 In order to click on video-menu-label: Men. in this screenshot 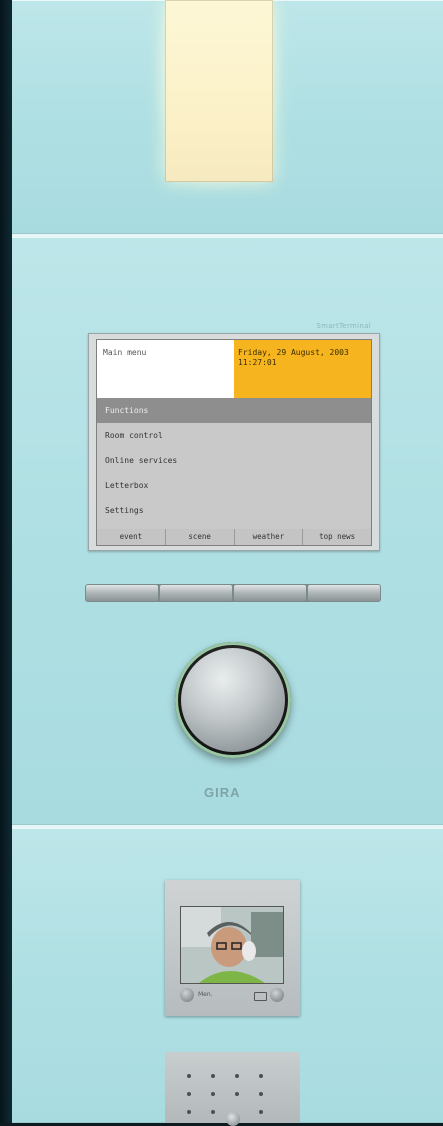, I will do `click(205, 994)`.